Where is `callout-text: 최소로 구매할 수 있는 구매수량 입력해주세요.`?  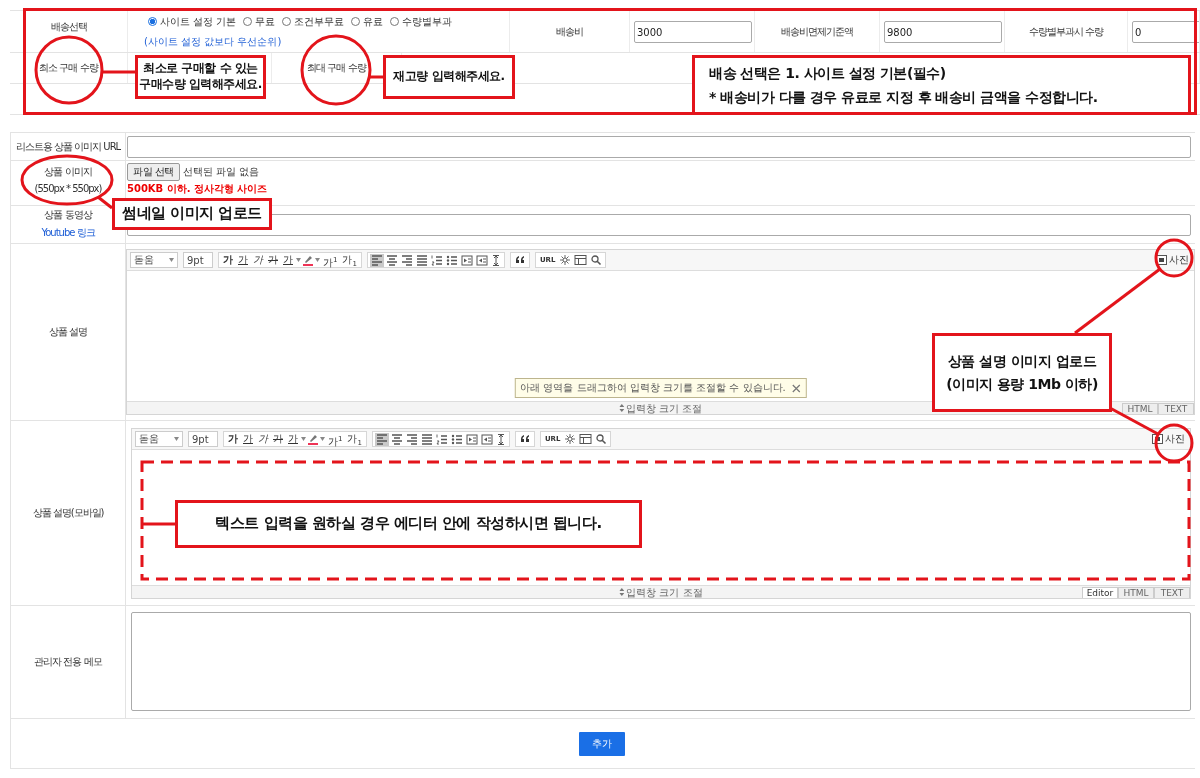 callout-text: 최소로 구매할 수 있는 구매수량 입력해주세요. is located at coordinates (200, 77).